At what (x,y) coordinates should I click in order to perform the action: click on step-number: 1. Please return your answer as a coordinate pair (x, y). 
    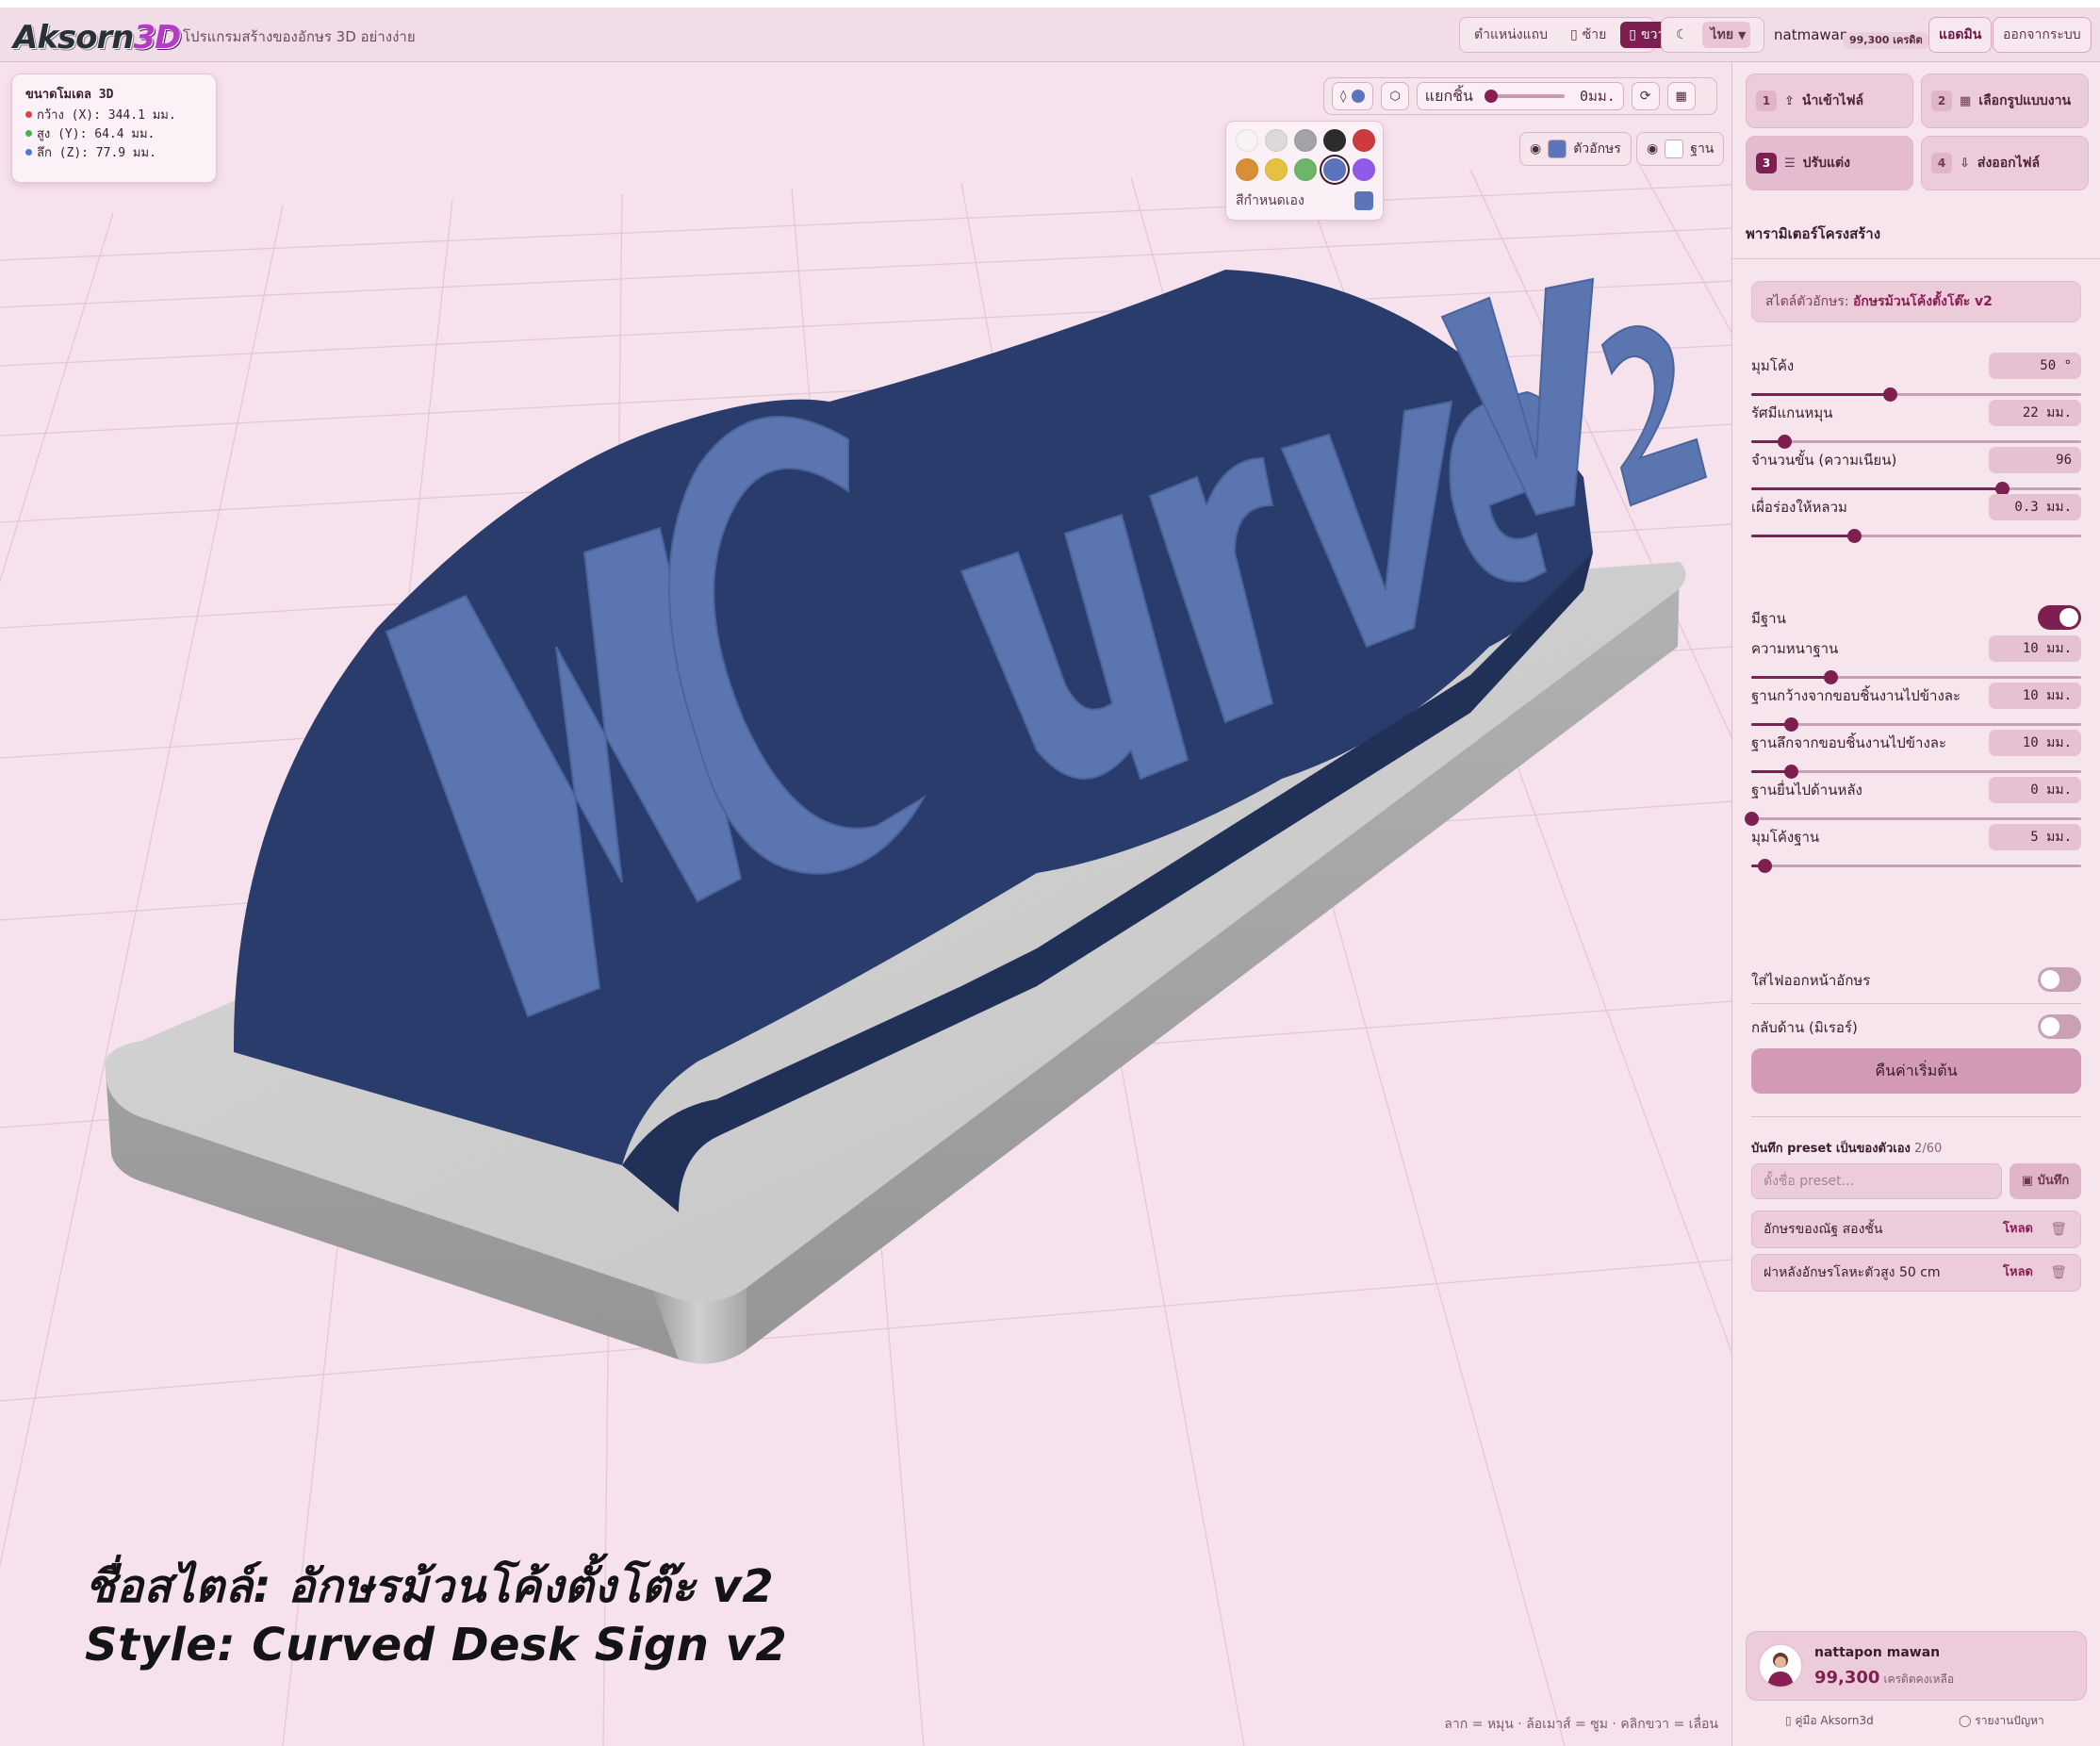
    Looking at the image, I should click on (1766, 101).